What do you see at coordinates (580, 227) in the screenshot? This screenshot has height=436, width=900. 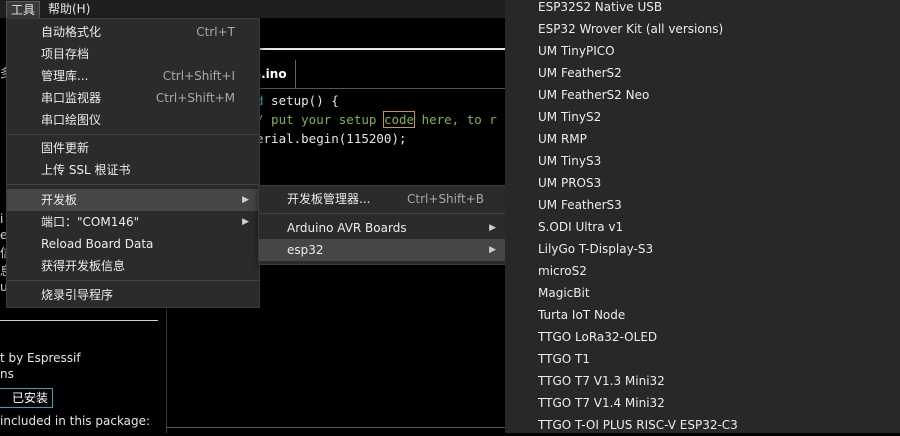 I see `board-item: S.ODI Ultra v1` at bounding box center [580, 227].